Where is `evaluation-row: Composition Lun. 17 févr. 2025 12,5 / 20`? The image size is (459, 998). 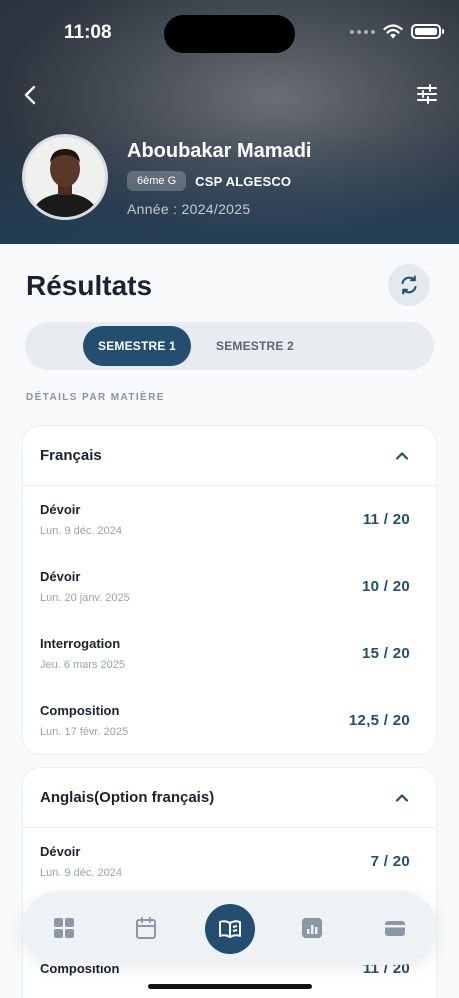
evaluation-row: Composition Lun. 17 févr. 2025 12,5 / 20 is located at coordinates (229, 720).